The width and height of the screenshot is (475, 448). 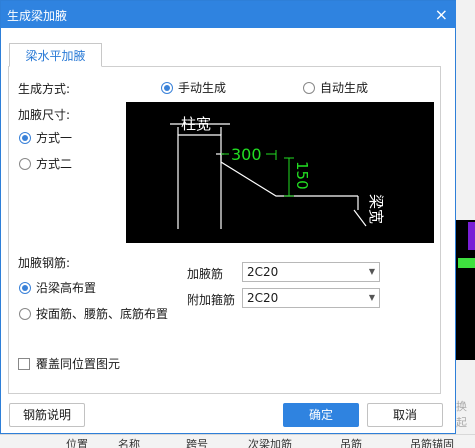 What do you see at coordinates (228, 14) in the screenshot?
I see `dialog-titlebar: 生成梁加腋 ×` at bounding box center [228, 14].